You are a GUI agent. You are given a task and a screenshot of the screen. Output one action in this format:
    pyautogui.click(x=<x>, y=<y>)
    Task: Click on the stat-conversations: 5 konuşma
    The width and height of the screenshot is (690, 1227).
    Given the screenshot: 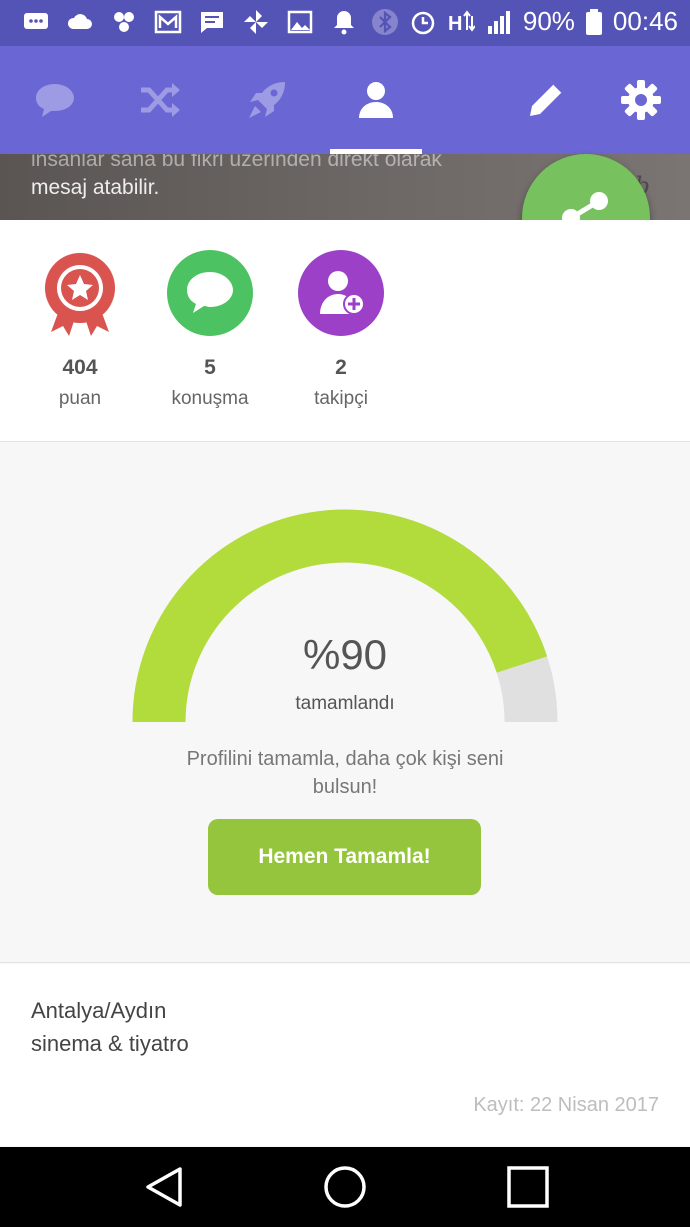 What is the action you would take?
    pyautogui.click(x=210, y=330)
    